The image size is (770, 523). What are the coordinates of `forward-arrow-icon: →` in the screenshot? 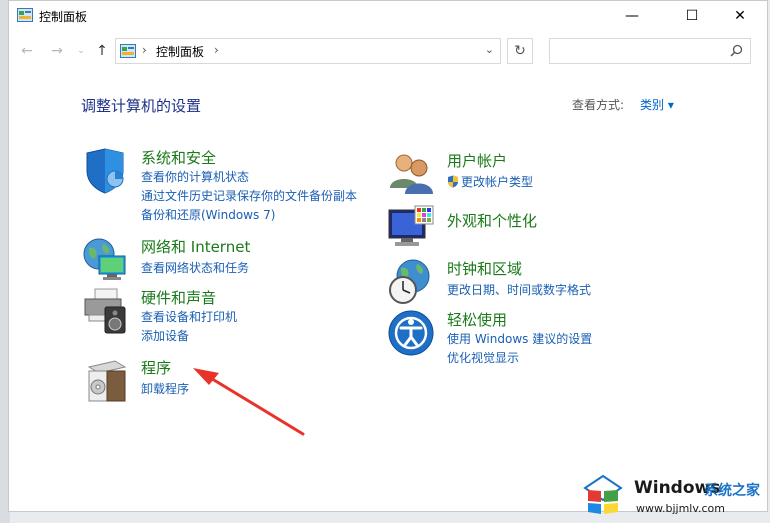 It's located at (57, 51).